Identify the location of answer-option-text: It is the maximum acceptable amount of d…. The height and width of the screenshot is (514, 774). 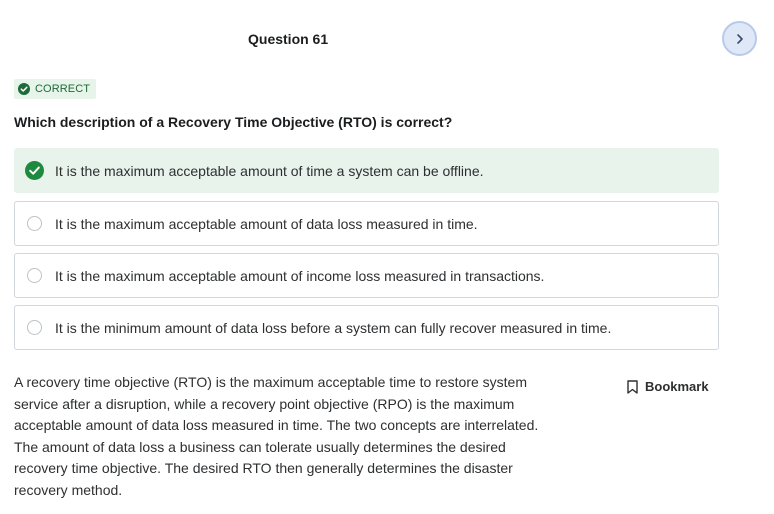
(266, 223).